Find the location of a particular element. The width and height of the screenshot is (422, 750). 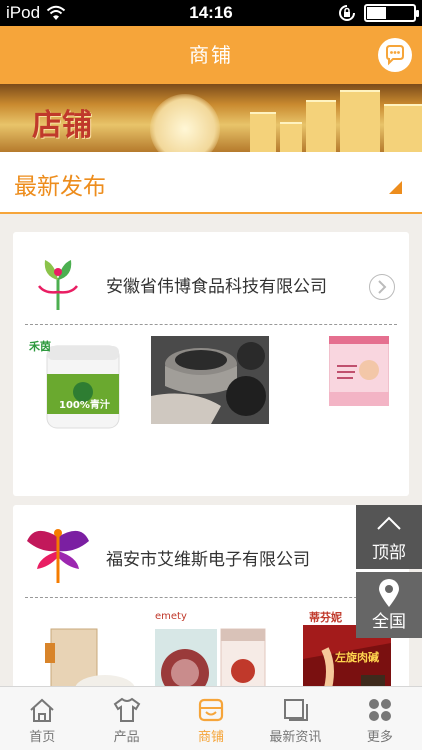

product-brand: 蒂芬妮 is located at coordinates (325, 617).